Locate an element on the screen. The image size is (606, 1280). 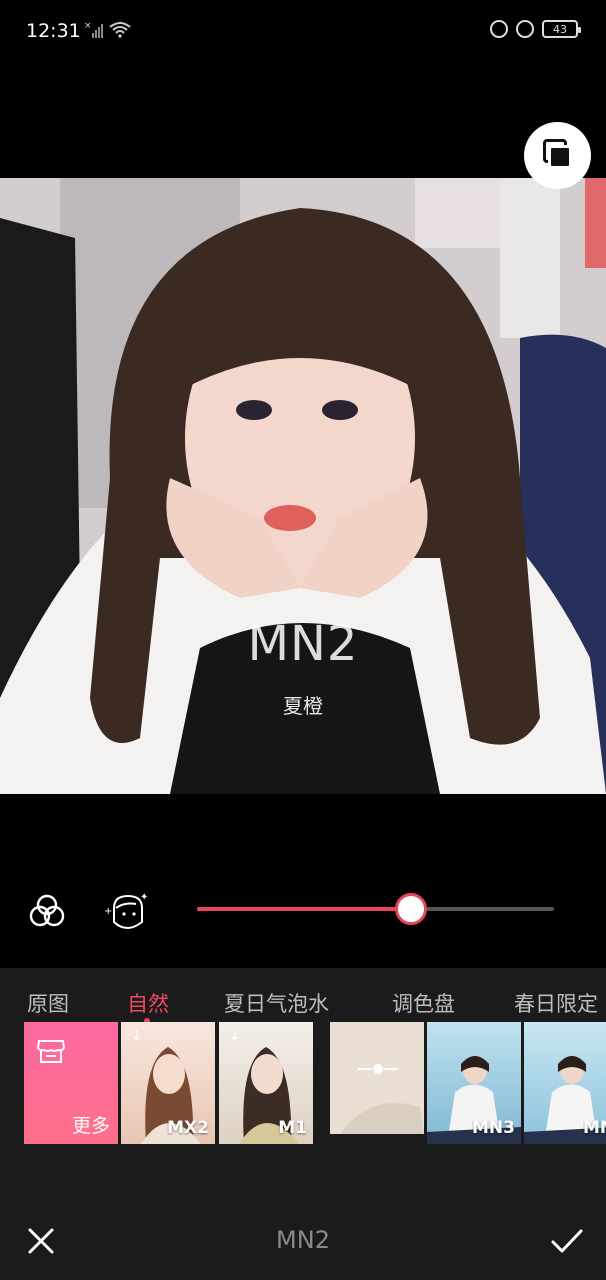
current-filter-title: MN2 is located at coordinates (303, 1240).